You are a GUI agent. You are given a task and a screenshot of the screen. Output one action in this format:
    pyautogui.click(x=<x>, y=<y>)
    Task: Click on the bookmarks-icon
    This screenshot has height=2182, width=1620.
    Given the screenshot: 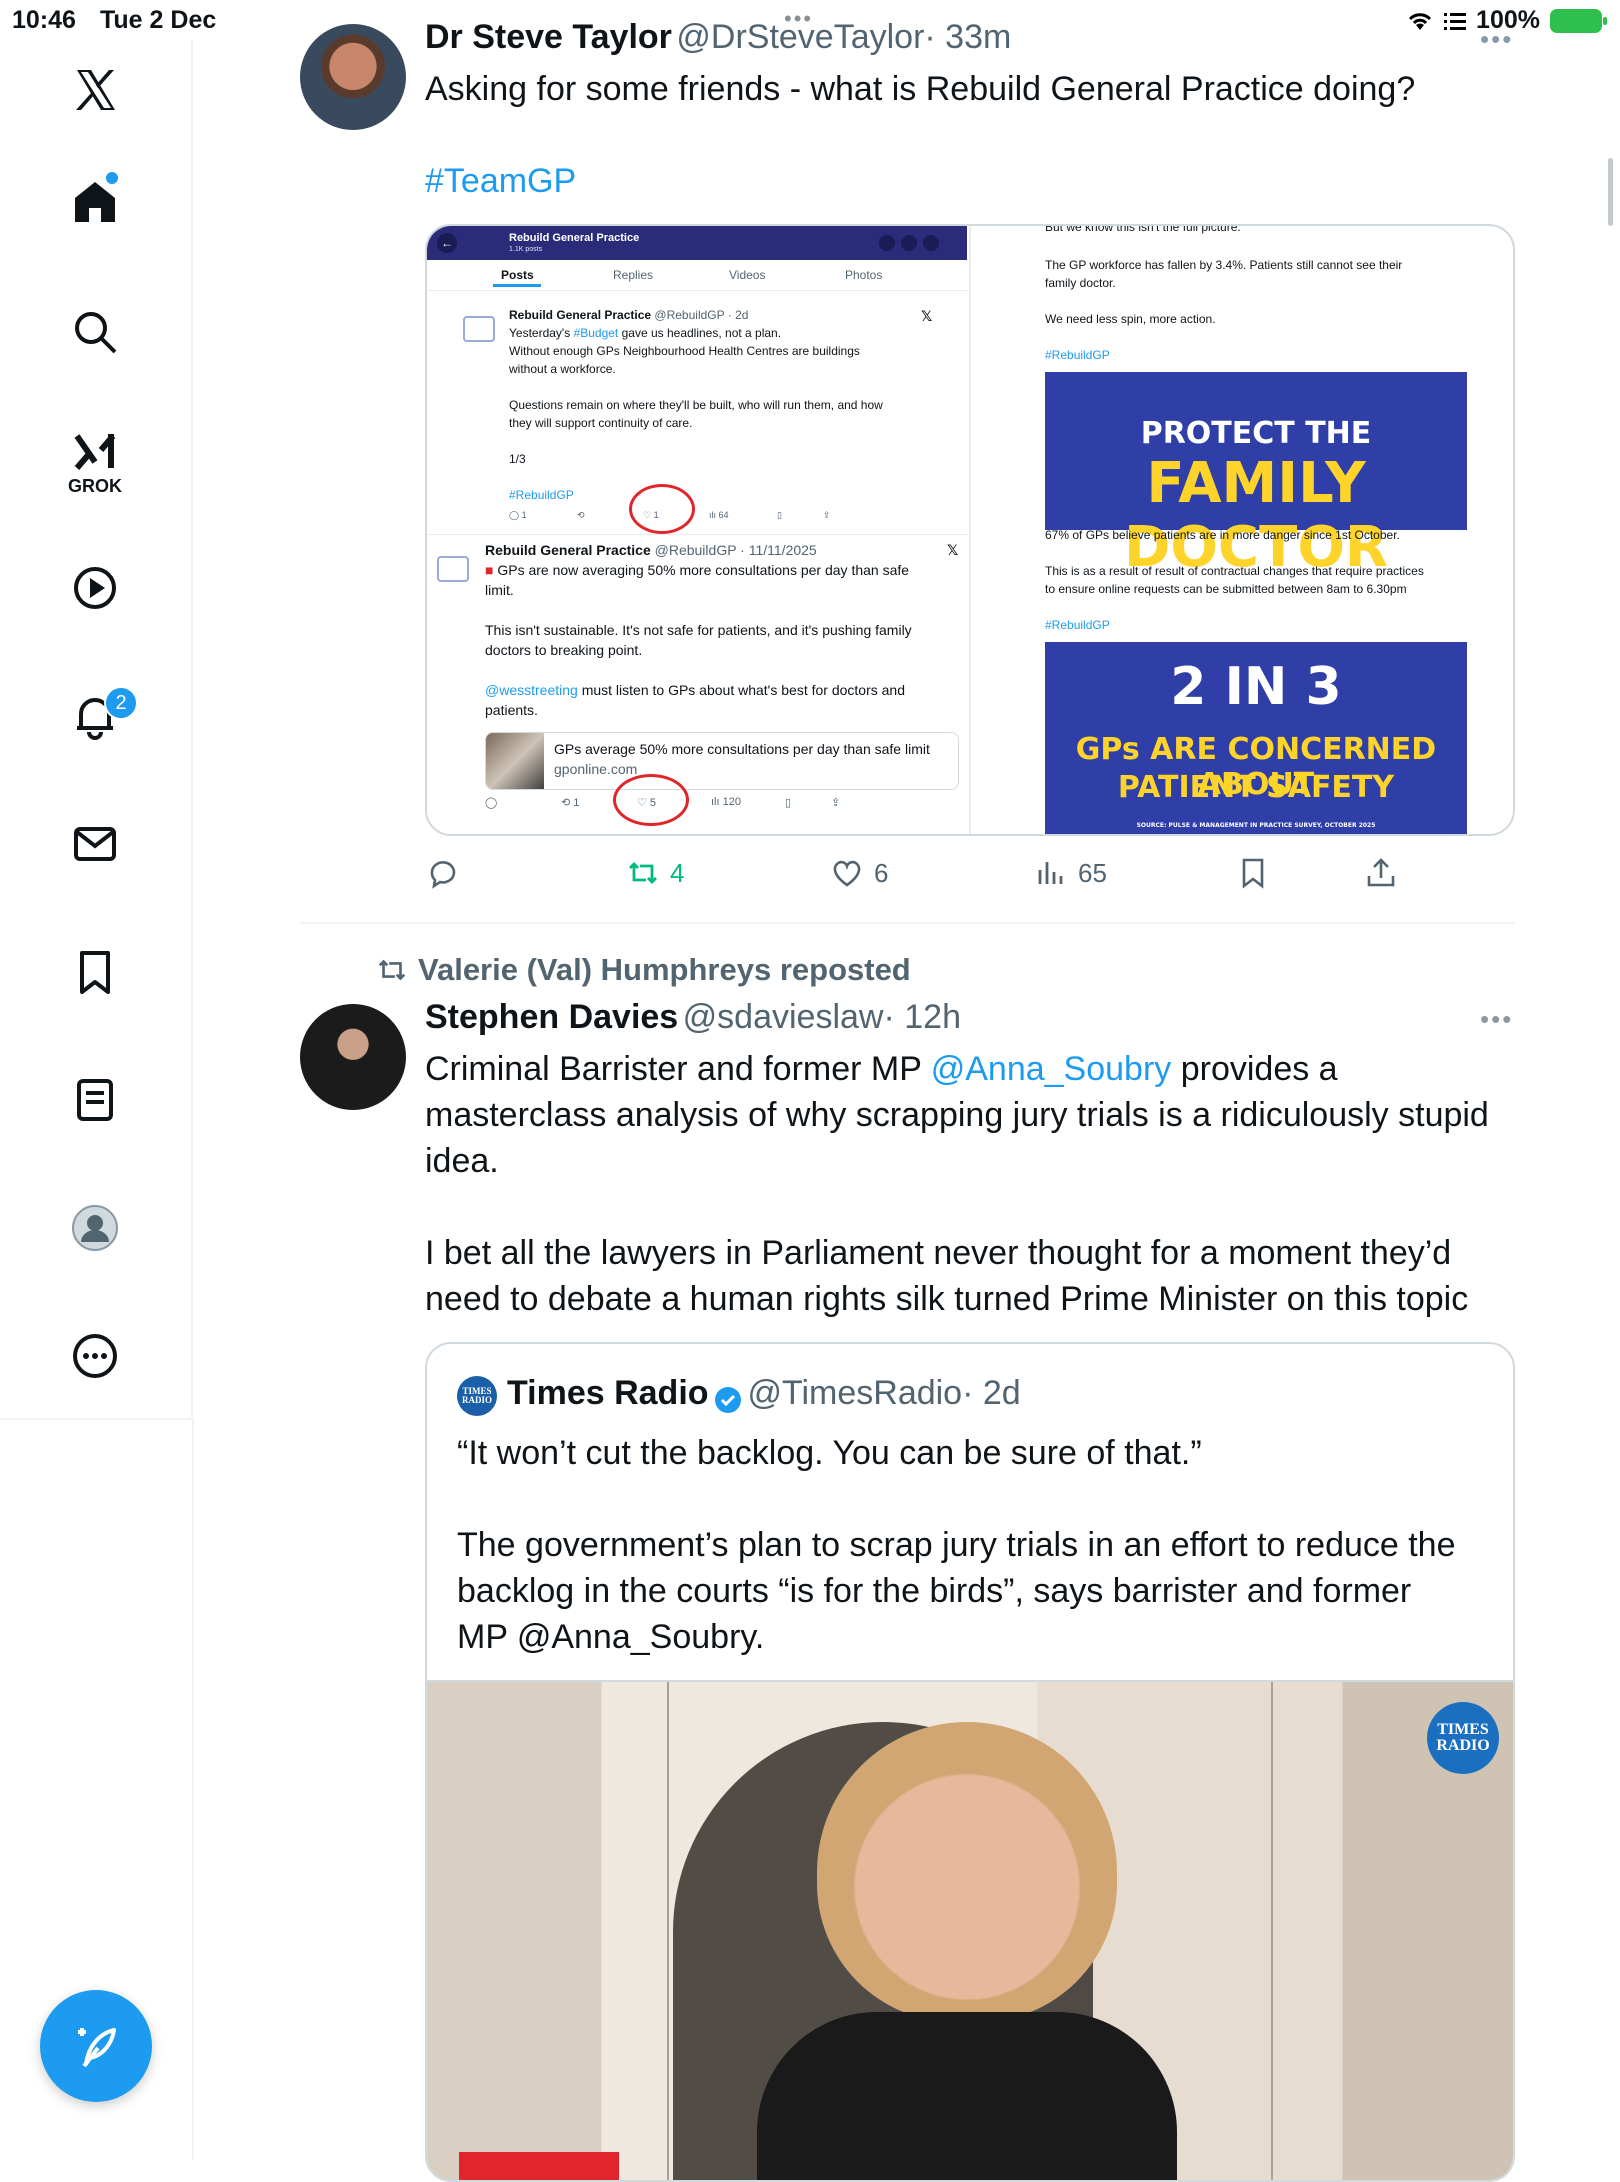 What is the action you would take?
    pyautogui.click(x=95, y=972)
    